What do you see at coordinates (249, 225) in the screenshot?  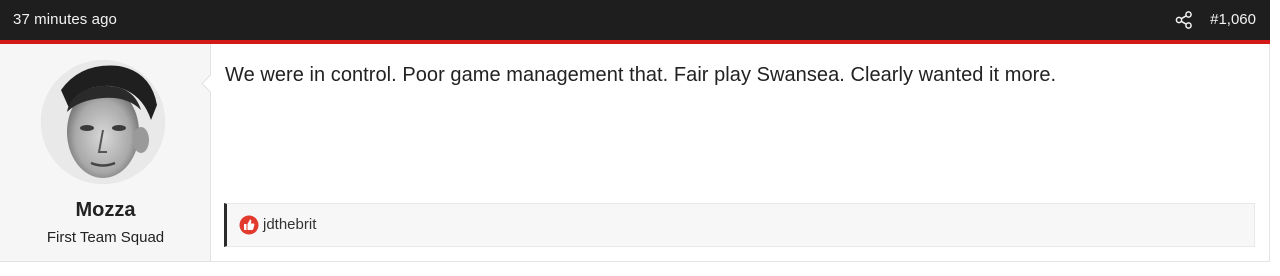 I see `like-icon` at bounding box center [249, 225].